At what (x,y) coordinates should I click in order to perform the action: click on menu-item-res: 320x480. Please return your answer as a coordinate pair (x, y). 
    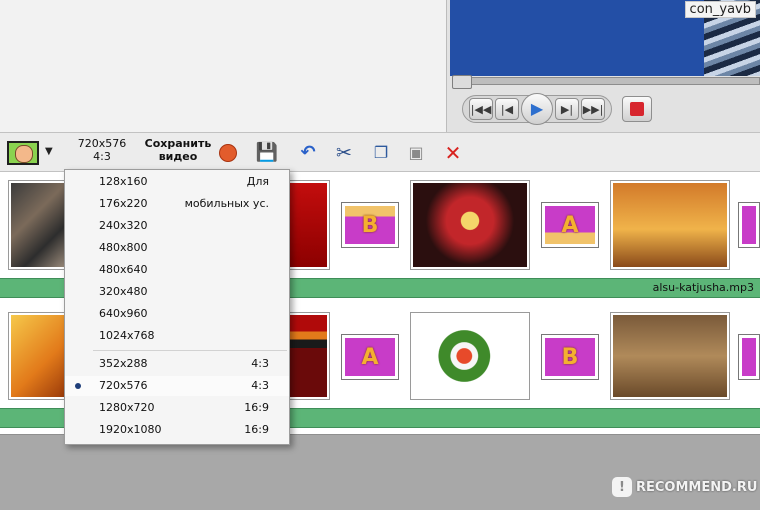
    Looking at the image, I should click on (177, 292).